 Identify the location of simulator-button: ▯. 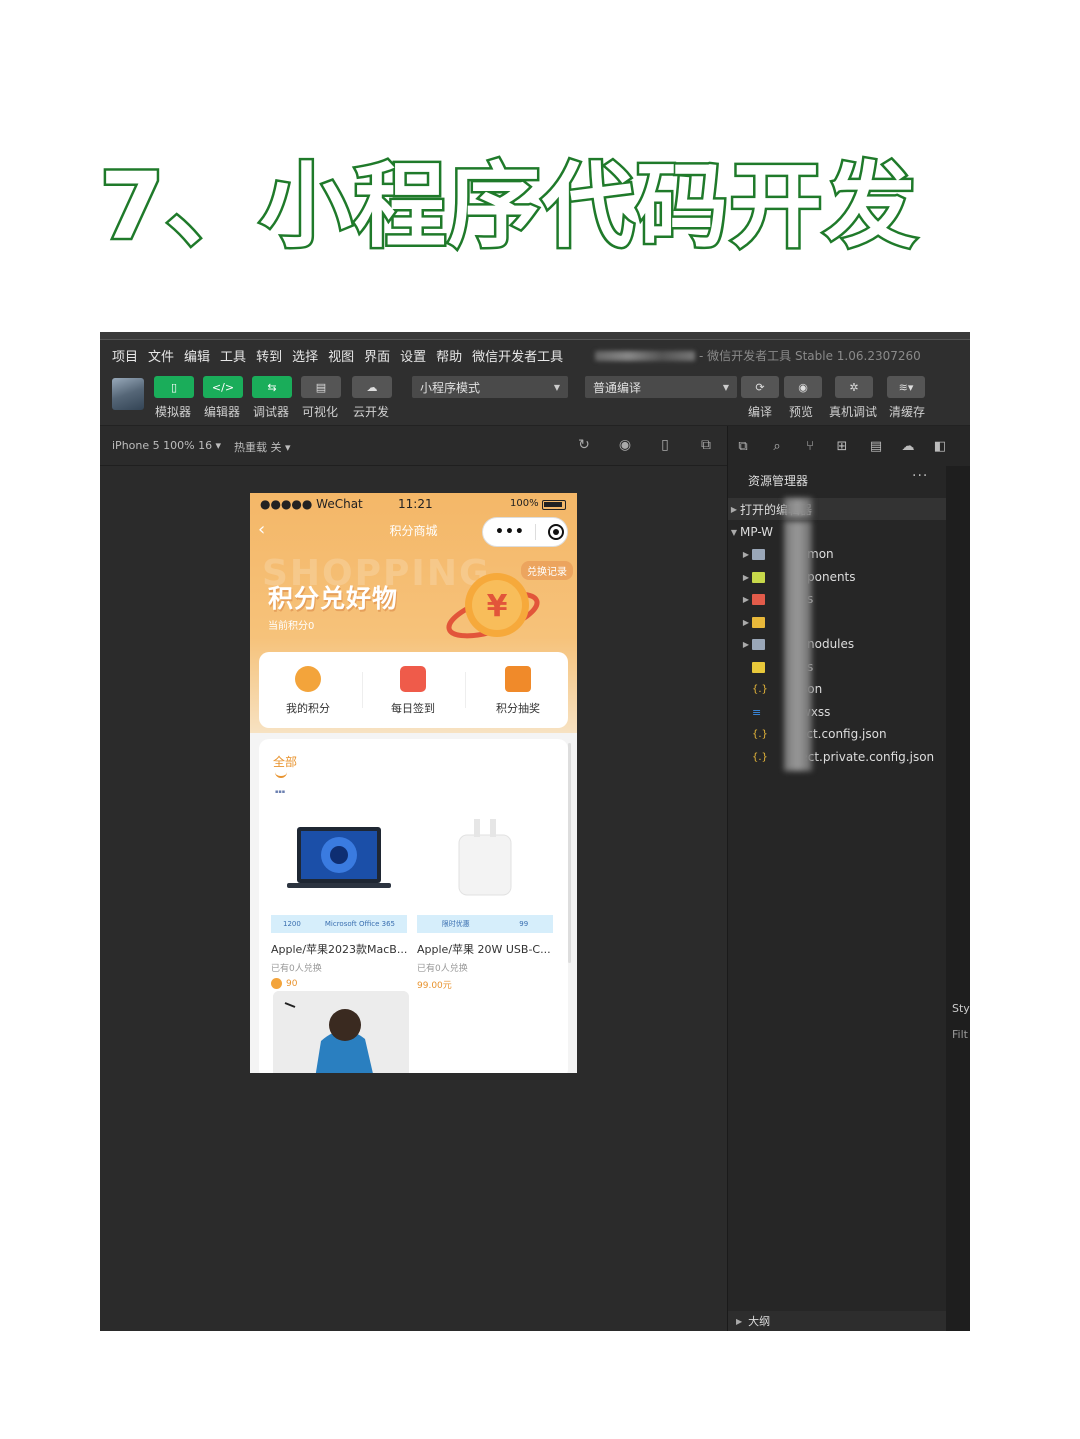
(174, 387).